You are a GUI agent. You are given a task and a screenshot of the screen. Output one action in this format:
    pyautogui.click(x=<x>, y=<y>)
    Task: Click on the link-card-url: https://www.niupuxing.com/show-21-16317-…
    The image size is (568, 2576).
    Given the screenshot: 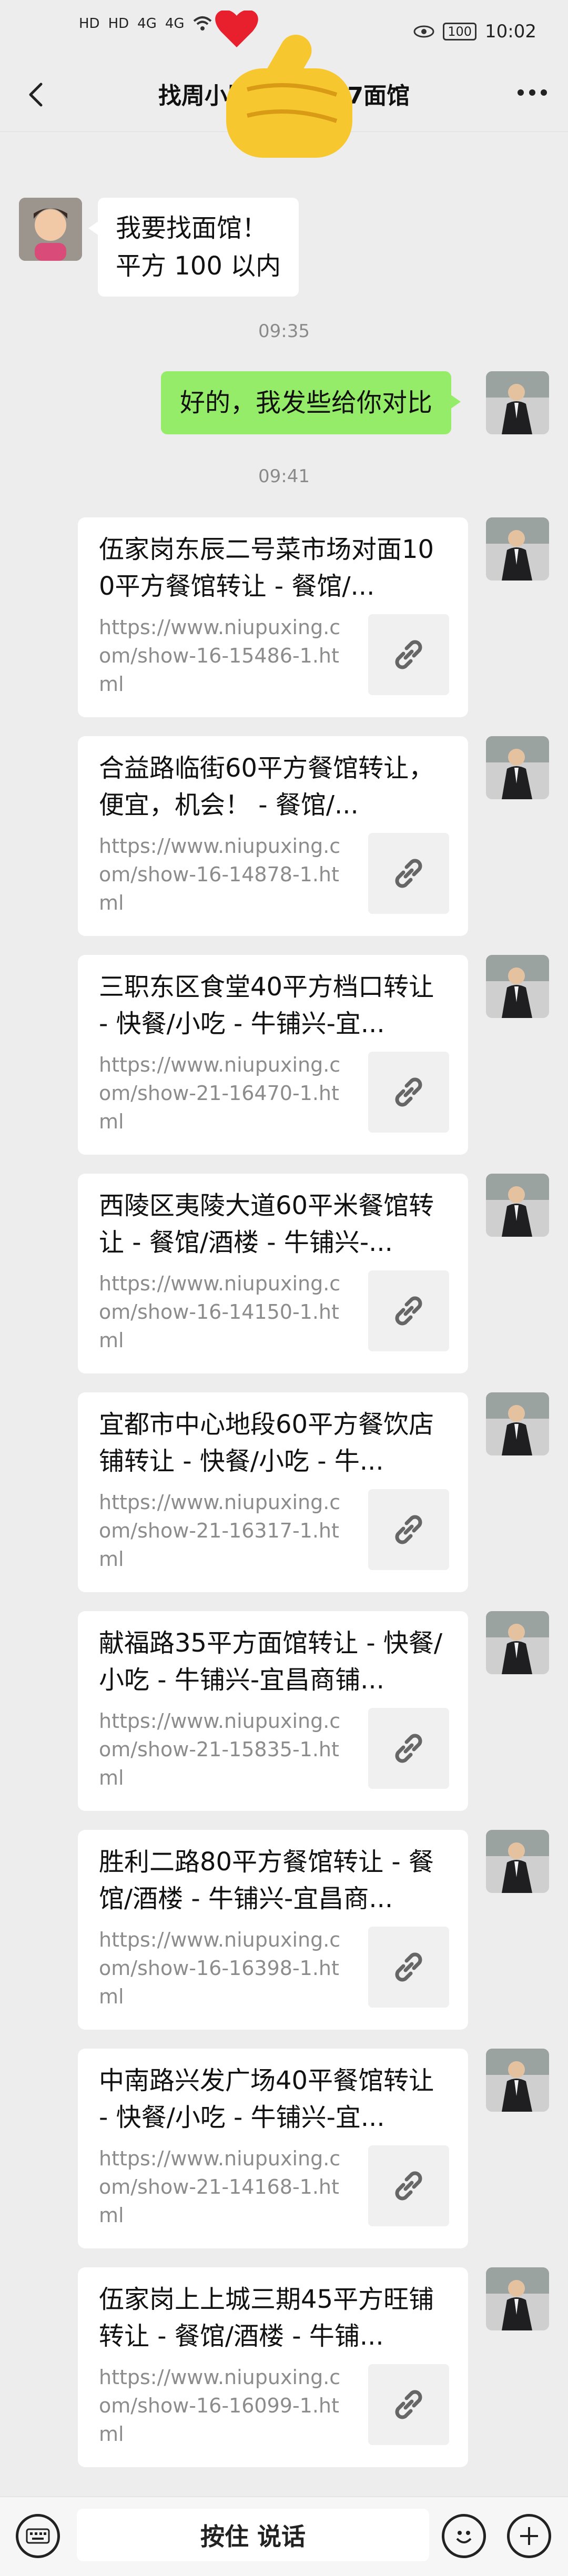 What is the action you would take?
    pyautogui.click(x=220, y=1531)
    